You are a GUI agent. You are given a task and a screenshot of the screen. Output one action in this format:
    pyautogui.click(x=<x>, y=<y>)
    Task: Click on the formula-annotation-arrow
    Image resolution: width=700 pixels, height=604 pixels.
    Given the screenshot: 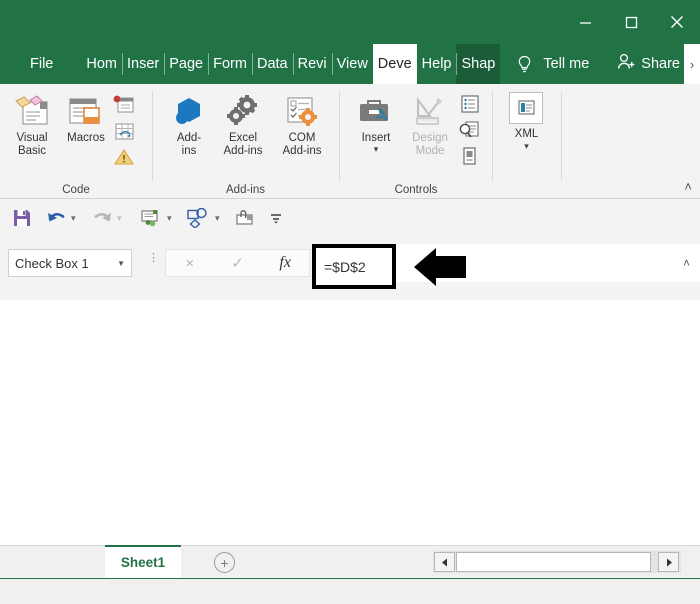 What is the action you would take?
    pyautogui.click(x=440, y=269)
    